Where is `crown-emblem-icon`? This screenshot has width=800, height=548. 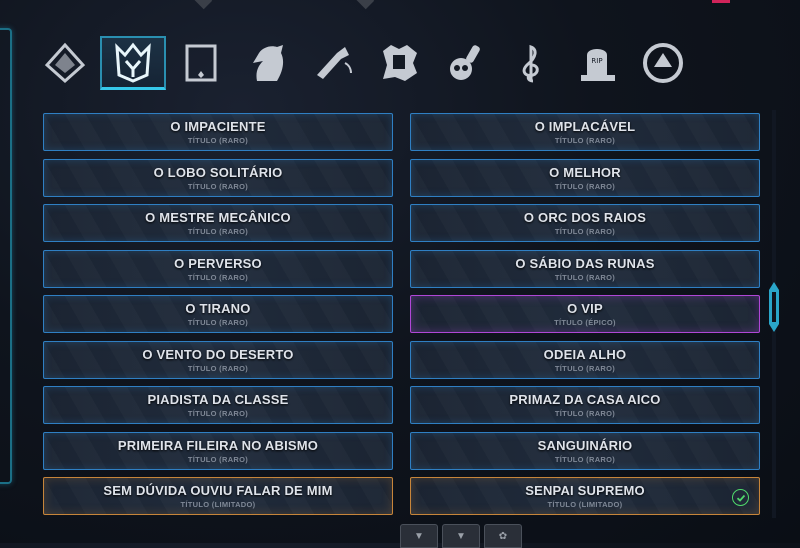 crown-emblem-icon is located at coordinates (133, 62).